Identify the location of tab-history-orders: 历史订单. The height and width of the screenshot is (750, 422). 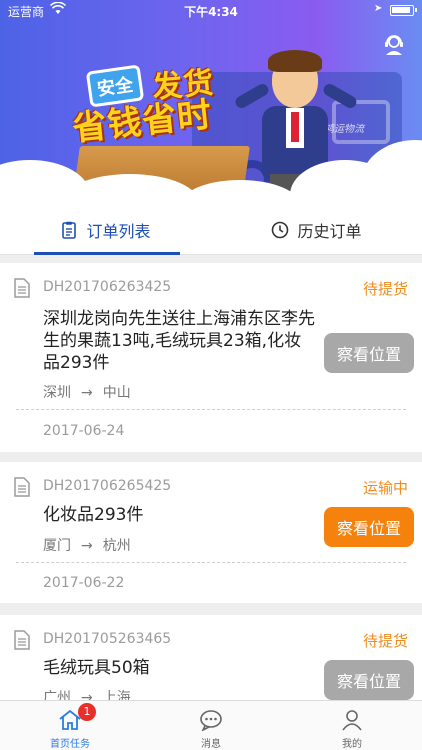
(316, 230).